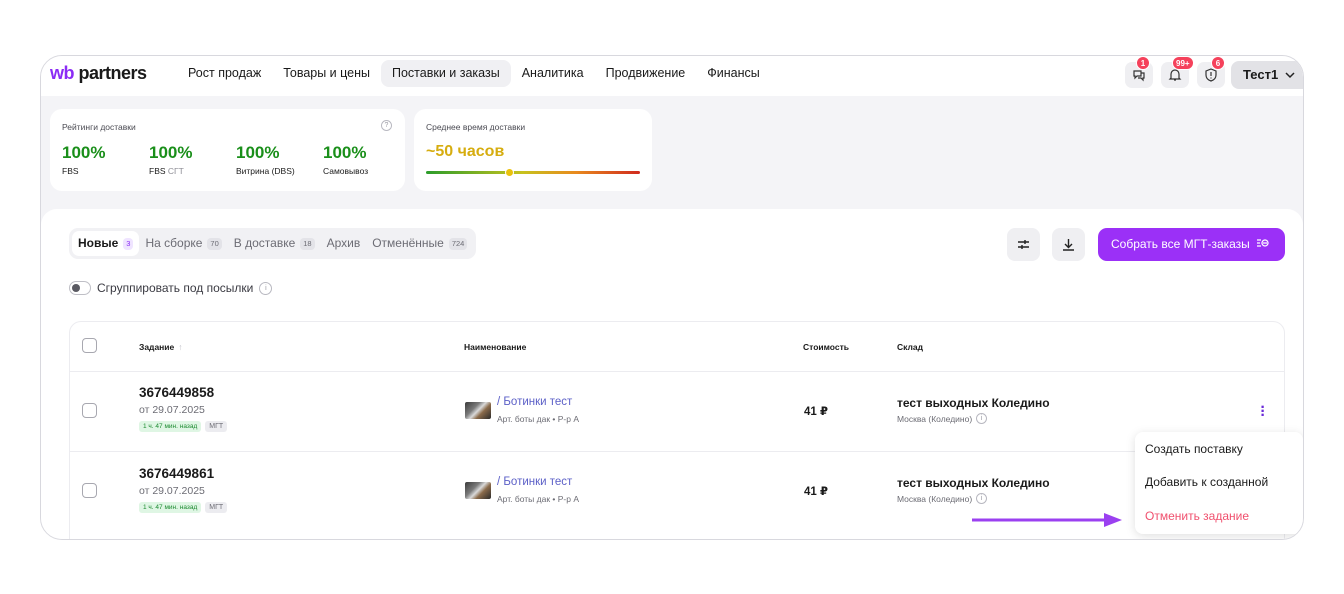 The image size is (1344, 594). I want to click on rating-pickup: 100% Самовывоз, so click(346, 159).